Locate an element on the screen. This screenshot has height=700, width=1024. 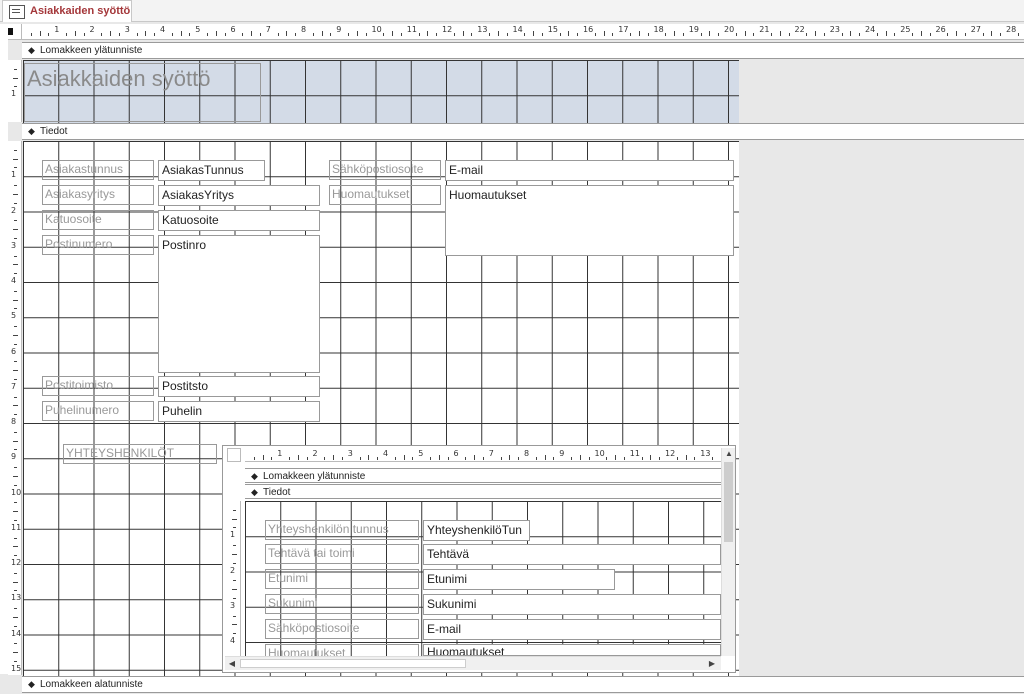
subform-vertical-scroll-thumb is located at coordinates (728, 502).